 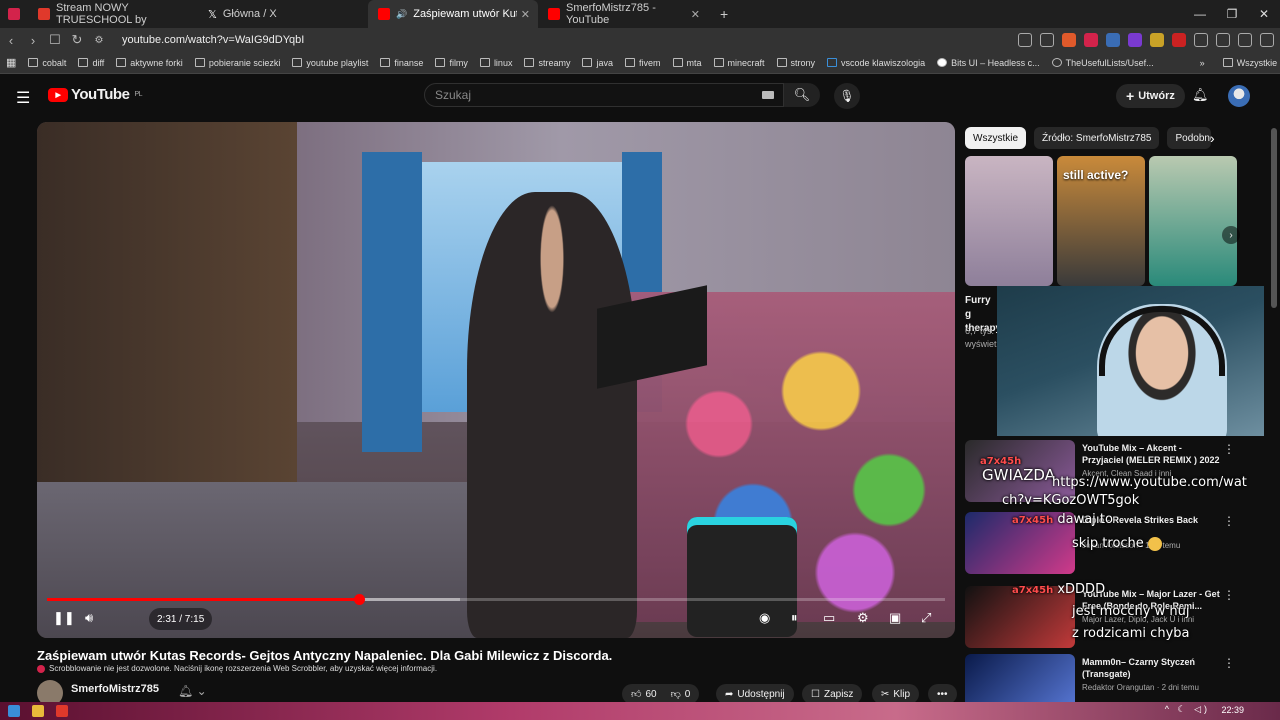 What do you see at coordinates (942, 694) in the screenshot?
I see `more-actions-button: •••` at bounding box center [942, 694].